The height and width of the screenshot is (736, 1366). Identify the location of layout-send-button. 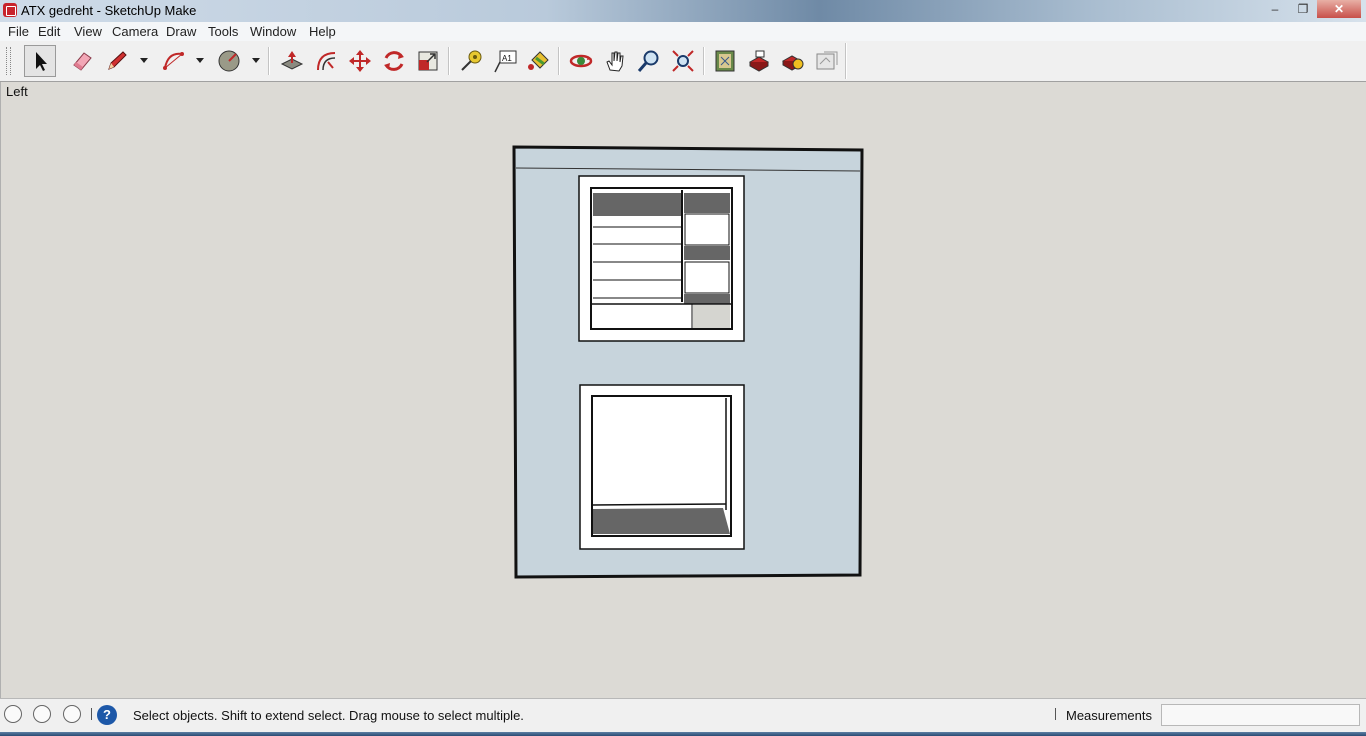
(827, 61).